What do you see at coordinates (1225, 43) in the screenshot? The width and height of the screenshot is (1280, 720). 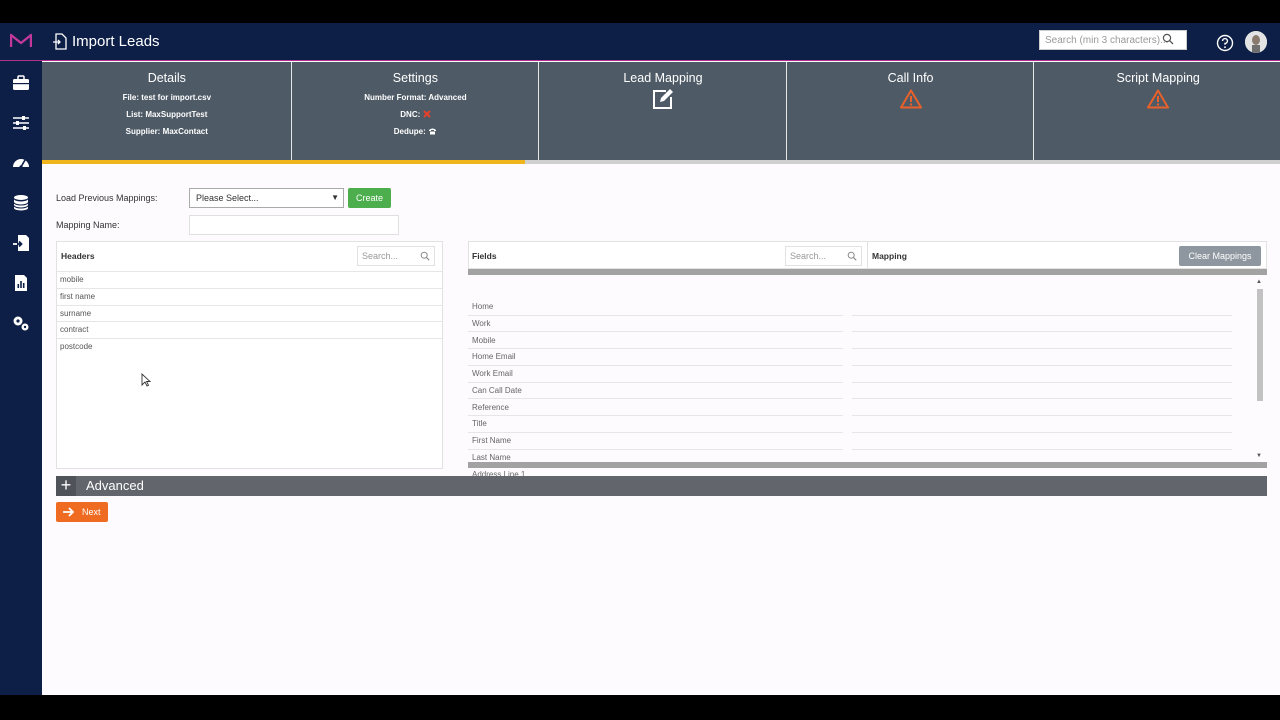 I see `help-icon` at bounding box center [1225, 43].